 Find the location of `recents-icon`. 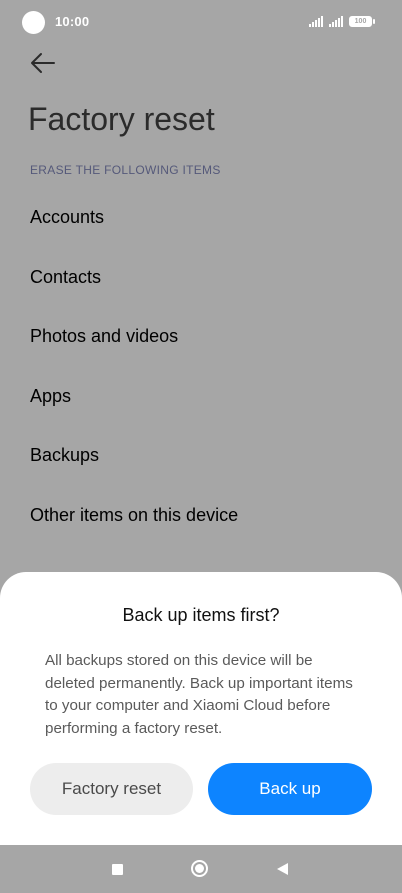

recents-icon is located at coordinates (117, 869).